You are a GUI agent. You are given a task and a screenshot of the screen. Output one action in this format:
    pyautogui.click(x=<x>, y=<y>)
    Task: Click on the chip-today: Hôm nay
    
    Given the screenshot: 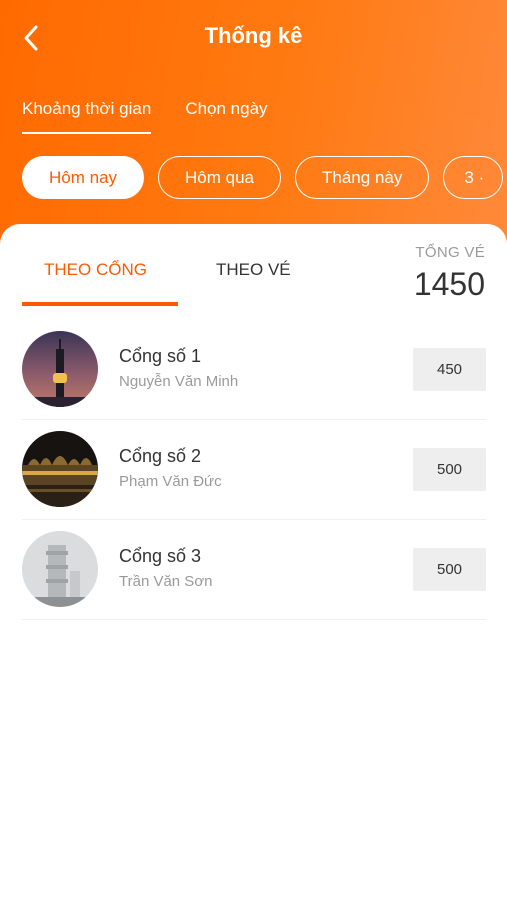 What is the action you would take?
    pyautogui.click(x=83, y=177)
    